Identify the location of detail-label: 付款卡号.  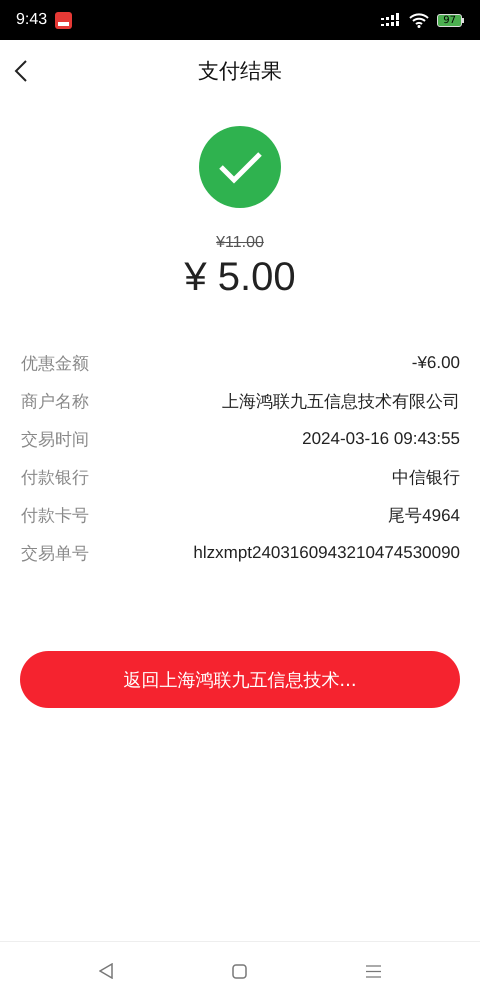
(55, 515).